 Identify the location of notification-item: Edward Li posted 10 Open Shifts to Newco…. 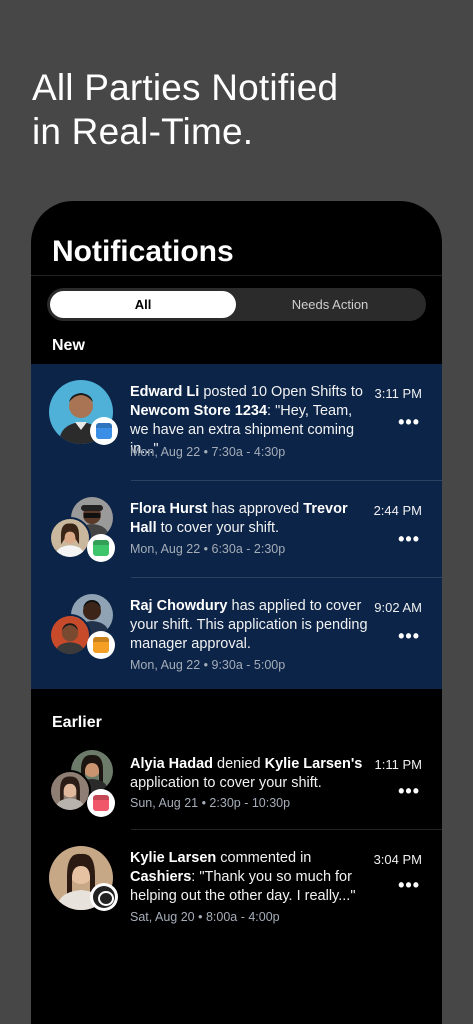
(236, 422).